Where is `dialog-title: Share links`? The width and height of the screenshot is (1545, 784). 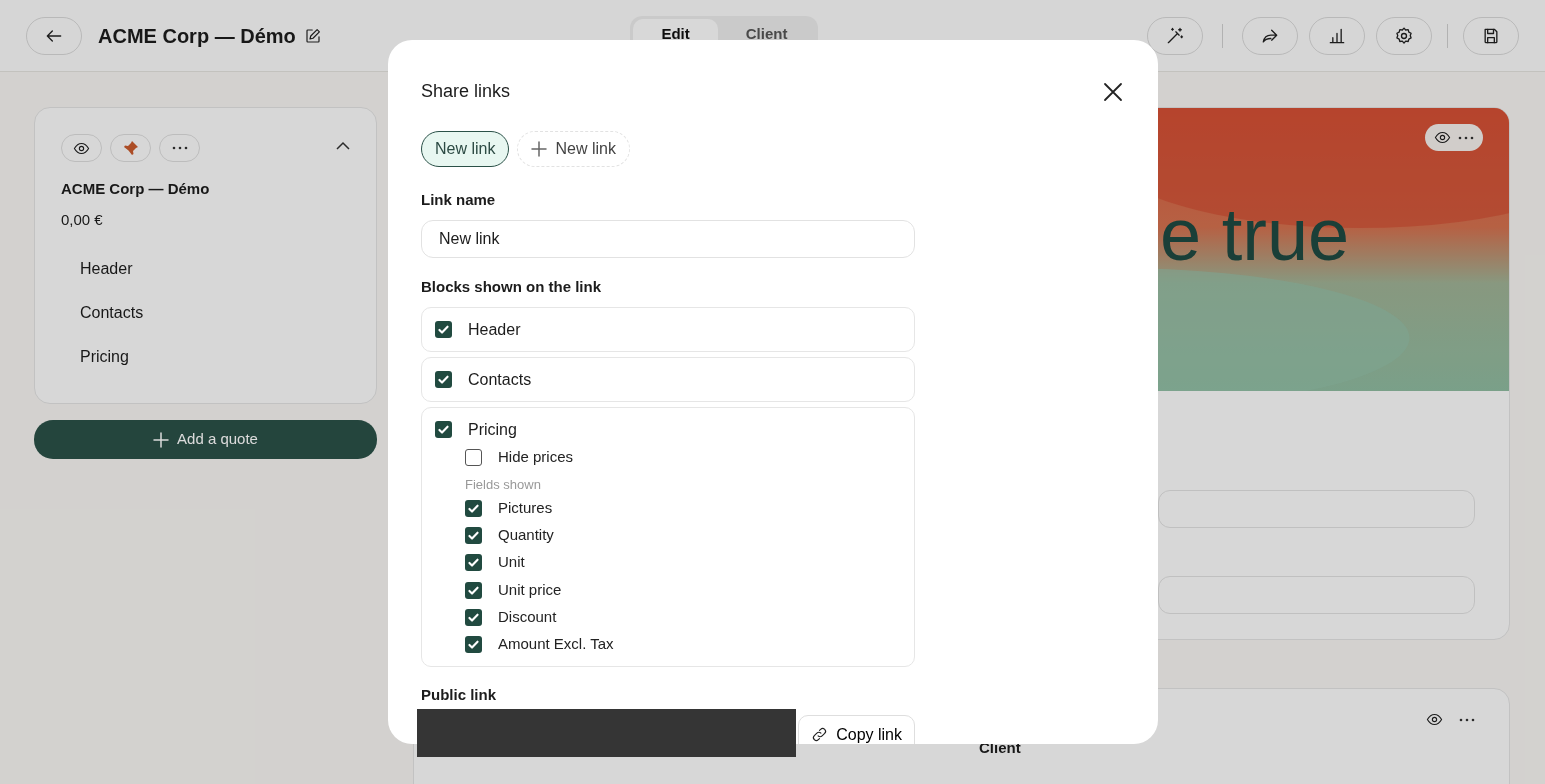 dialog-title: Share links is located at coordinates (466, 91).